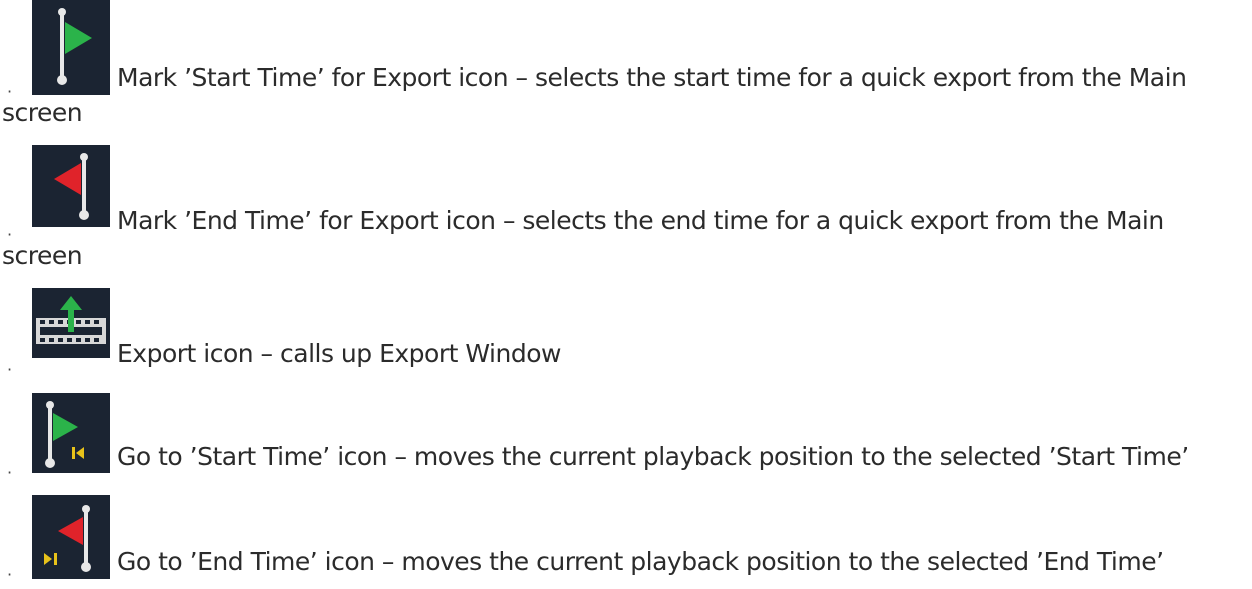 The width and height of the screenshot is (1252, 589). Describe the element at coordinates (71, 433) in the screenshot. I see `goto-start-icon` at that location.